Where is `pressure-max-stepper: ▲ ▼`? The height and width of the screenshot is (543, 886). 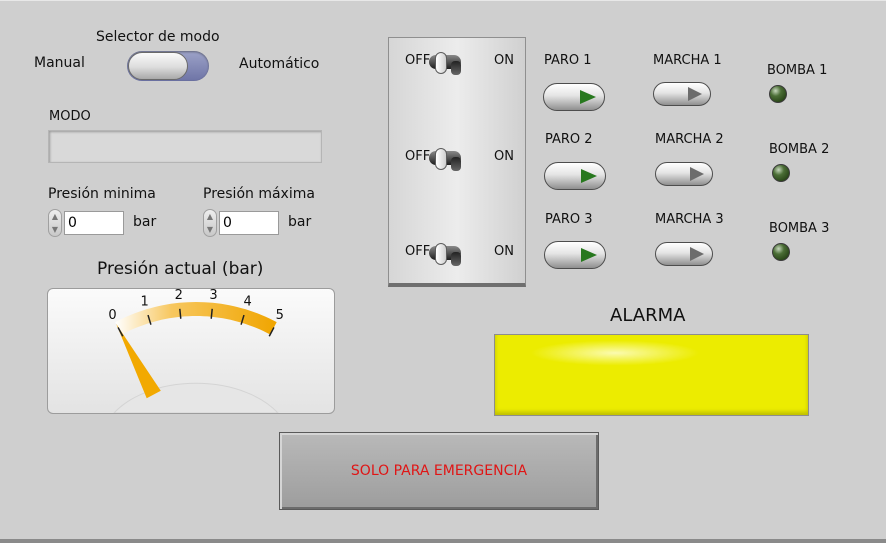
pressure-max-stepper: ▲ ▼ is located at coordinates (210, 223).